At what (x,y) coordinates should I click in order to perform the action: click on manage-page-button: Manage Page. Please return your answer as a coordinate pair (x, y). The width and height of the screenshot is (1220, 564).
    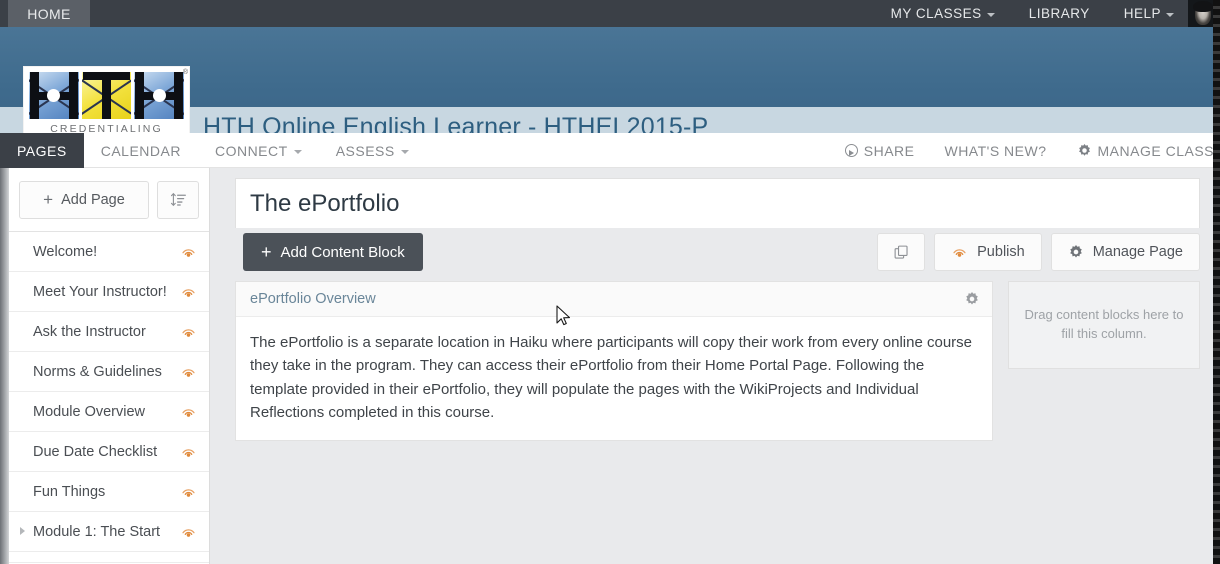
    Looking at the image, I should click on (1125, 252).